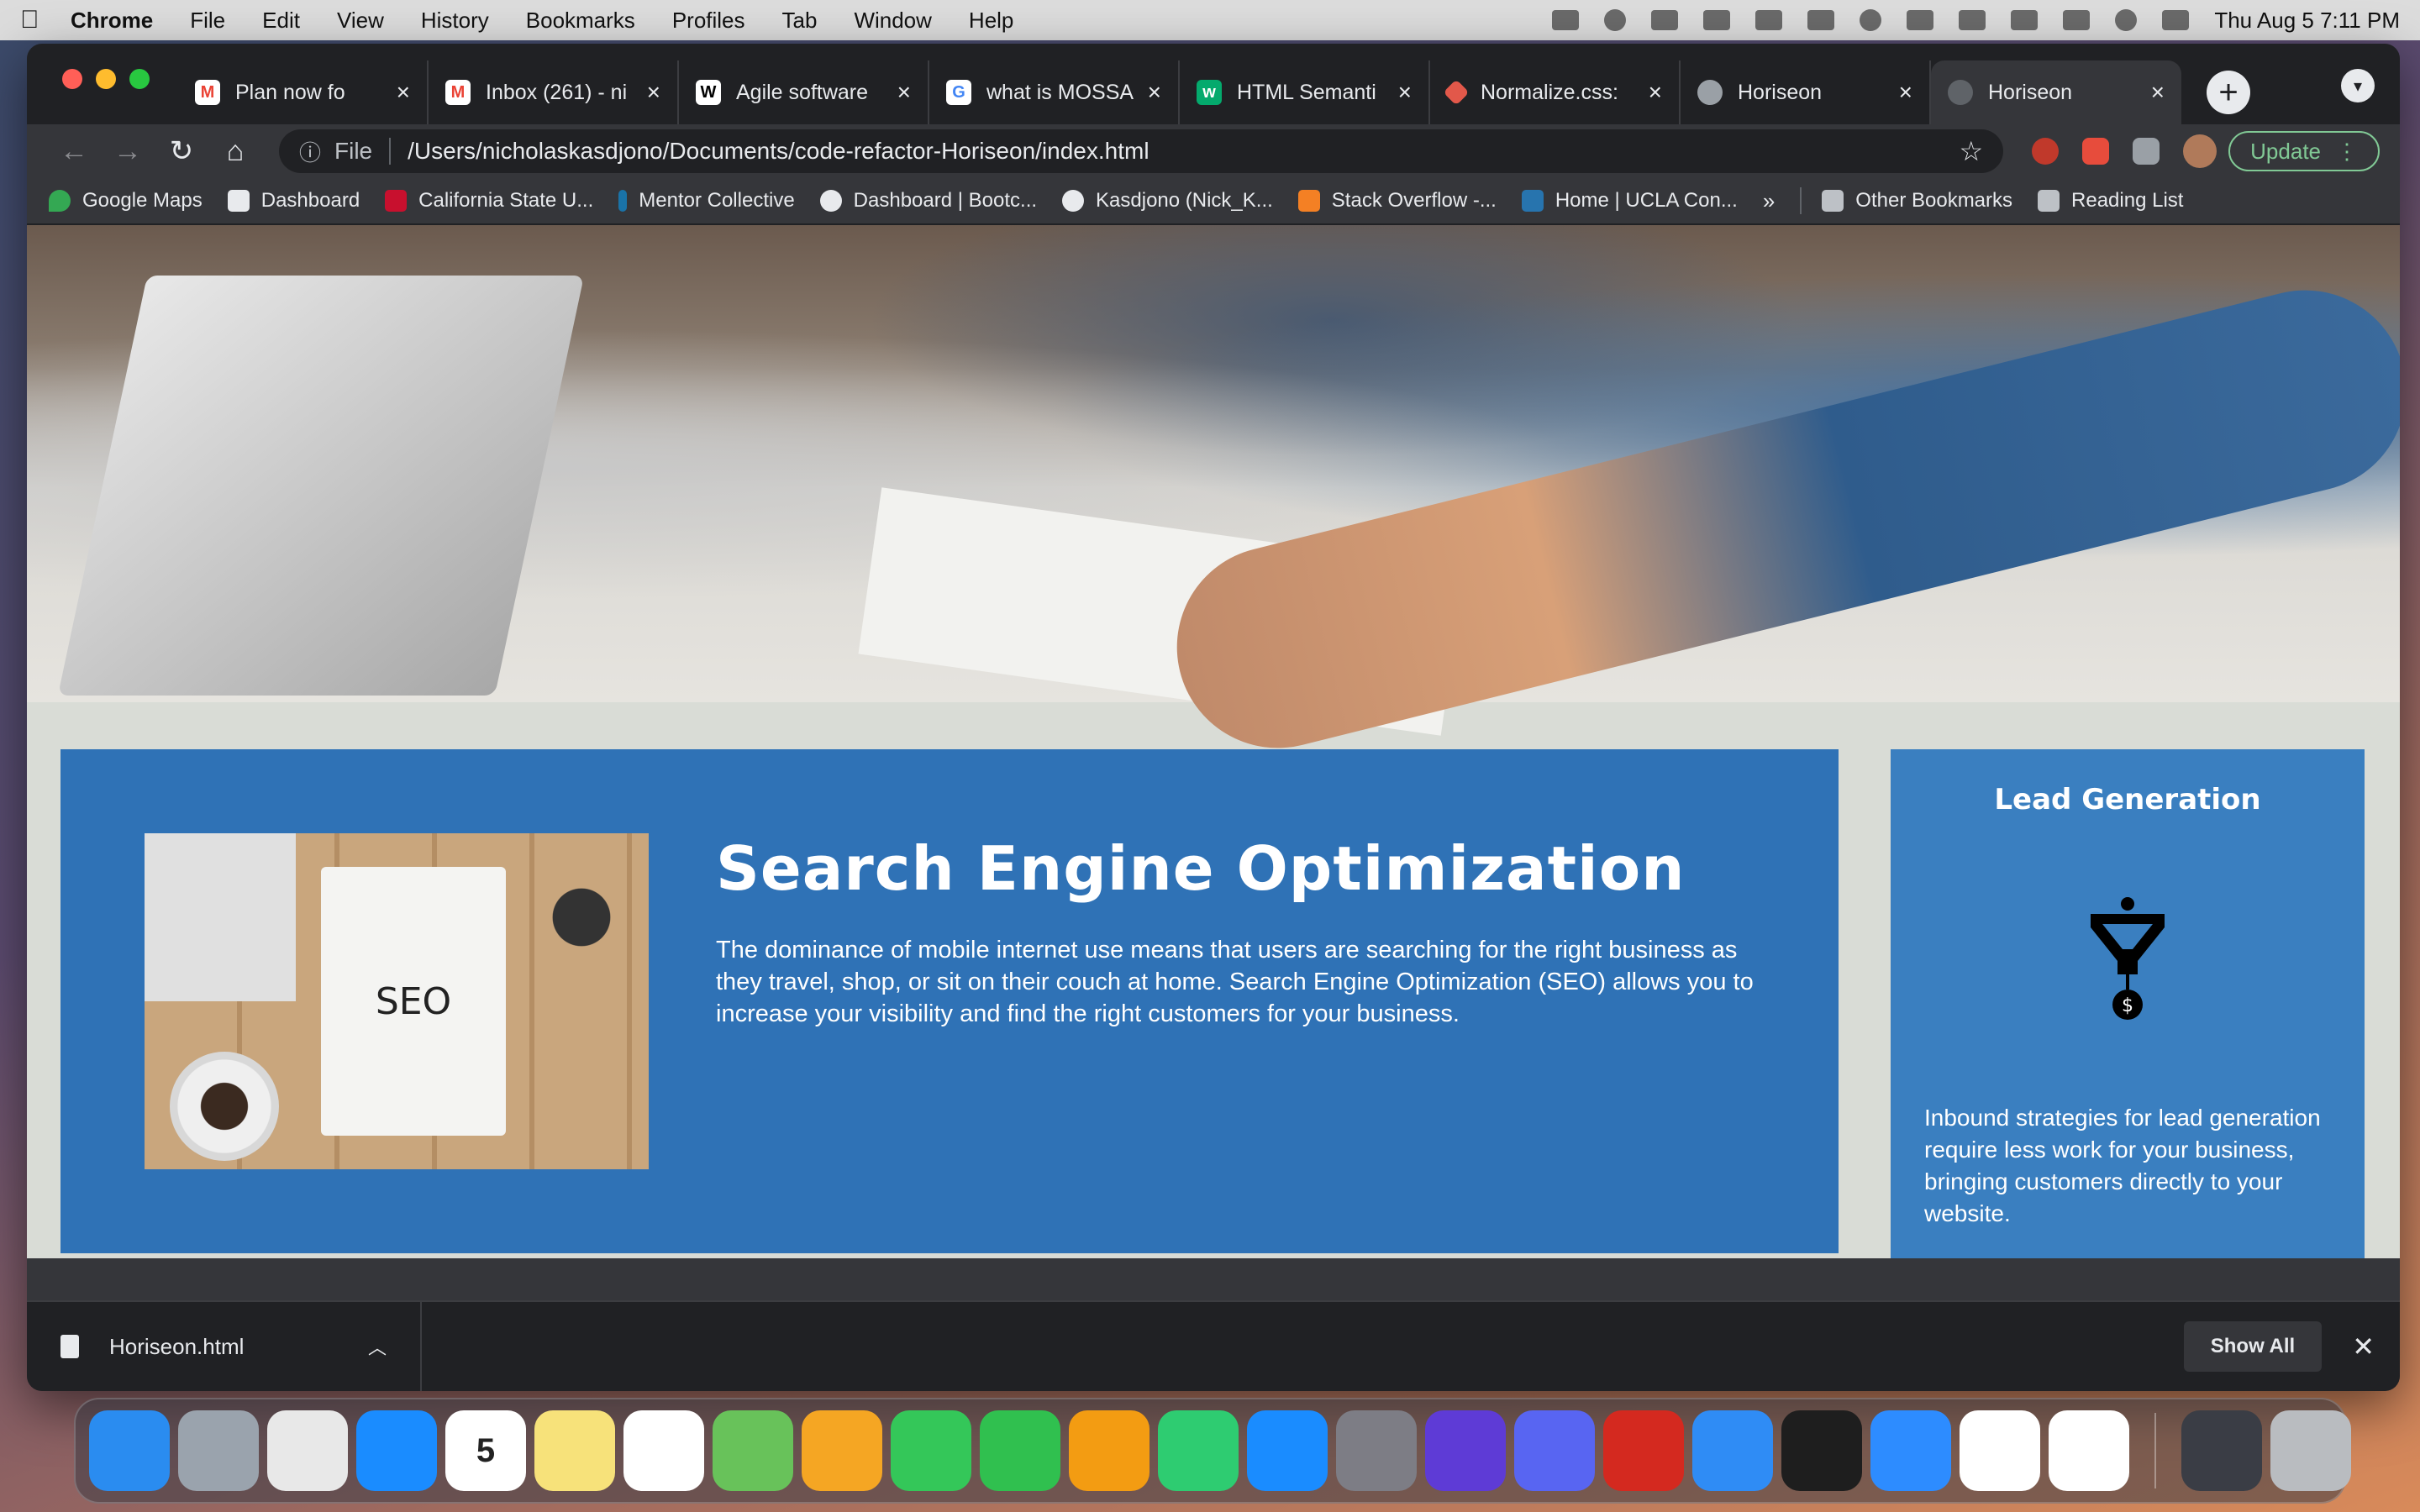 This screenshot has width=2420, height=1512. I want to click on gif-capture-icon, so click(1717, 20).